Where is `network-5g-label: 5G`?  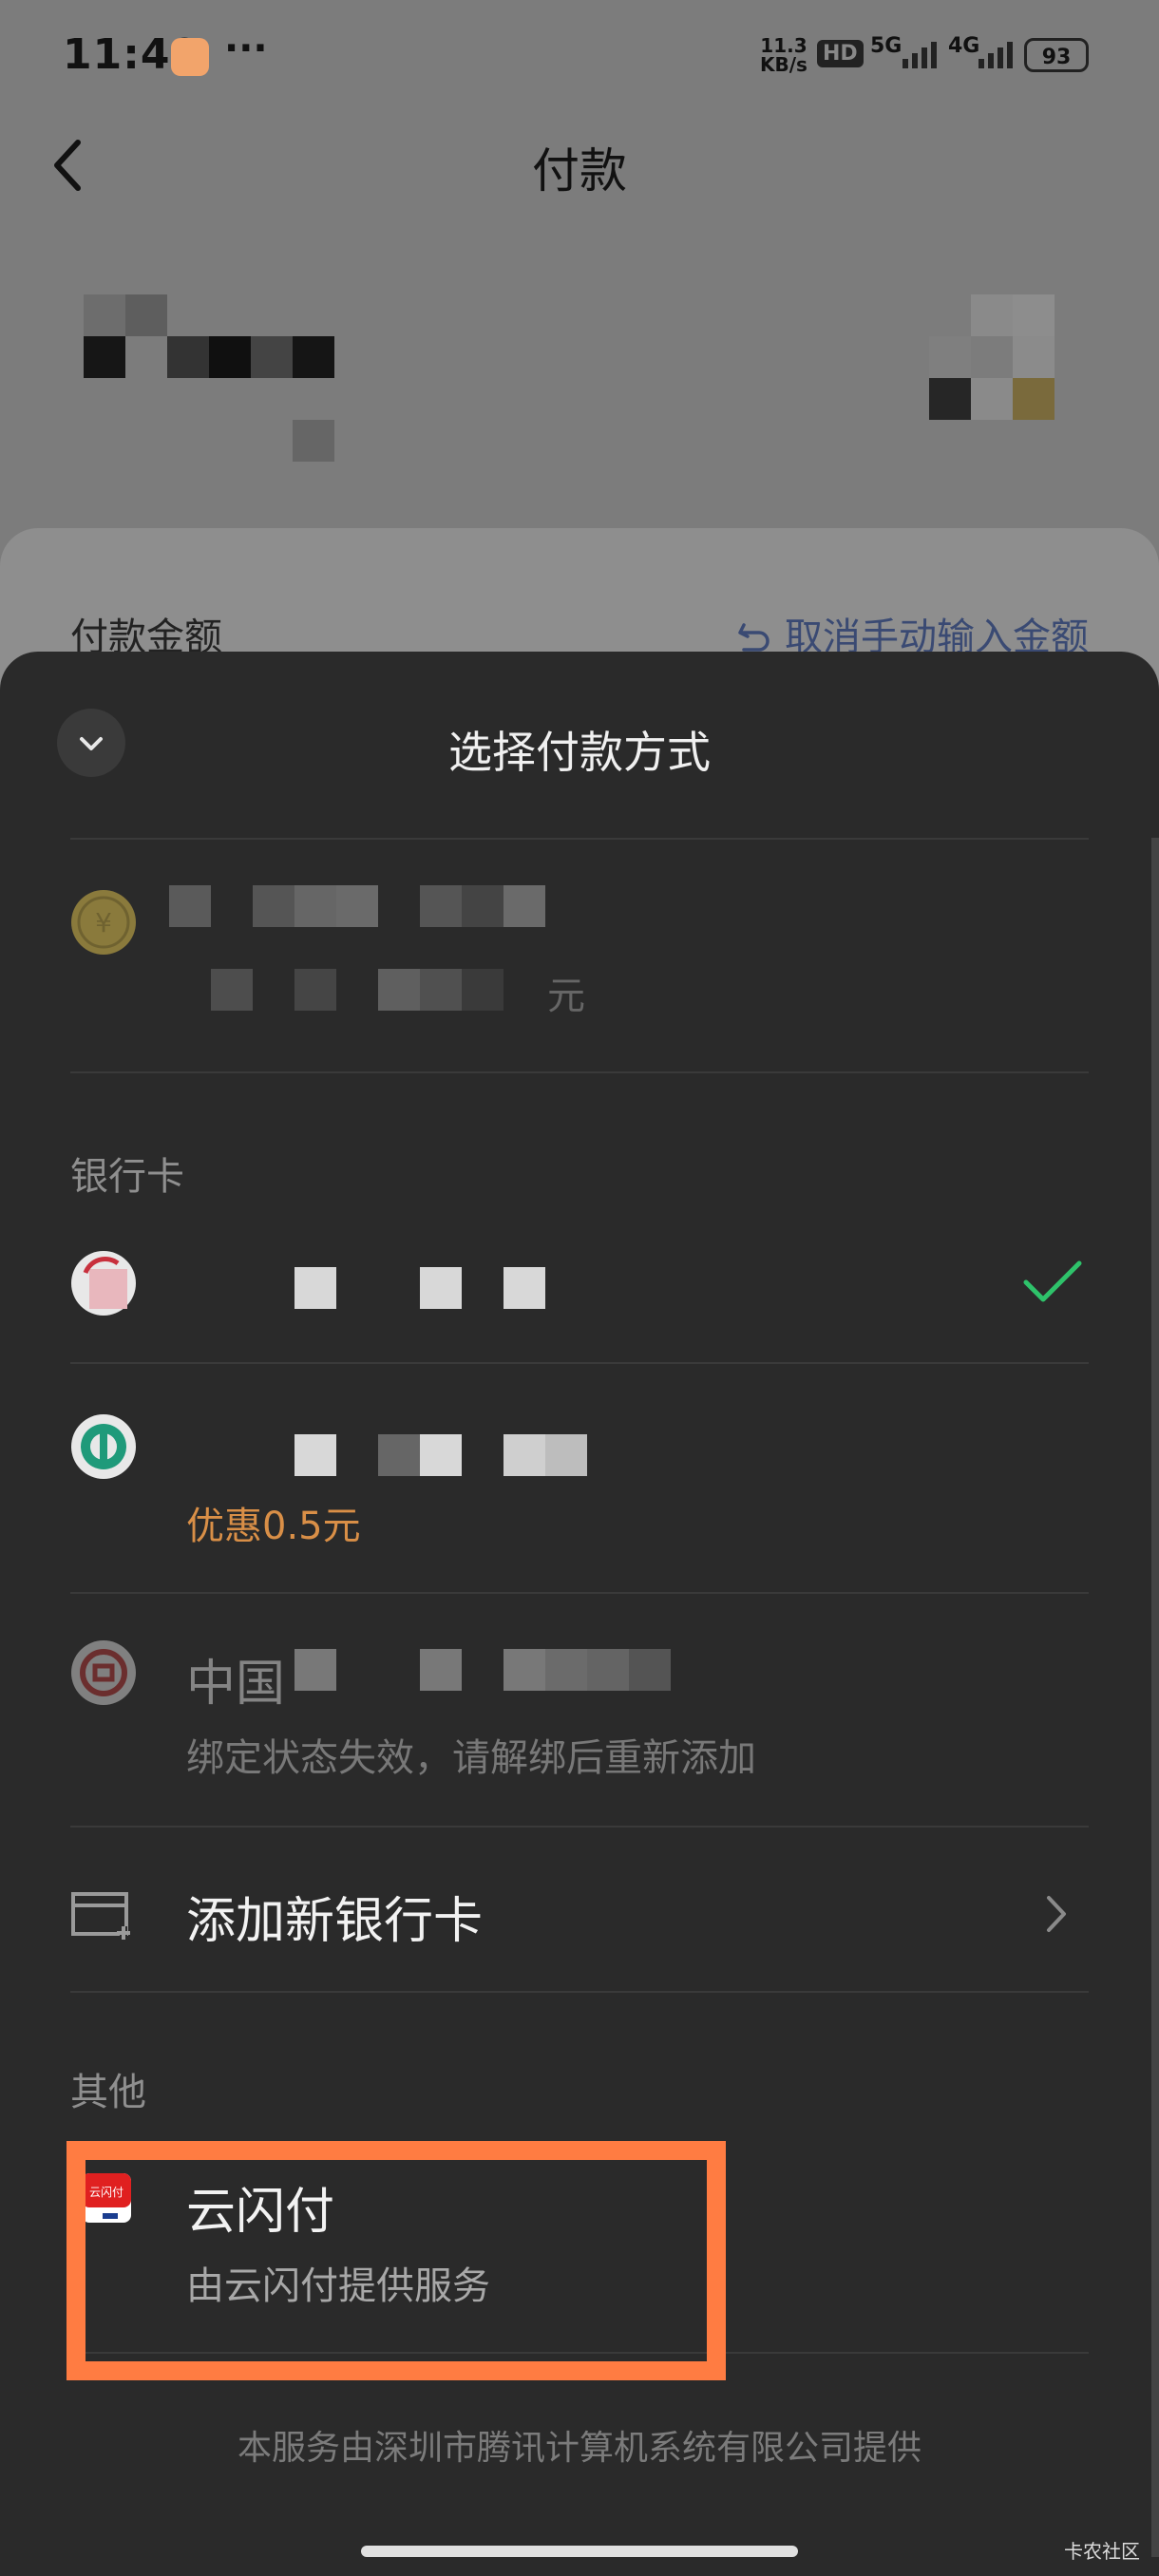 network-5g-label: 5G is located at coordinates (886, 46).